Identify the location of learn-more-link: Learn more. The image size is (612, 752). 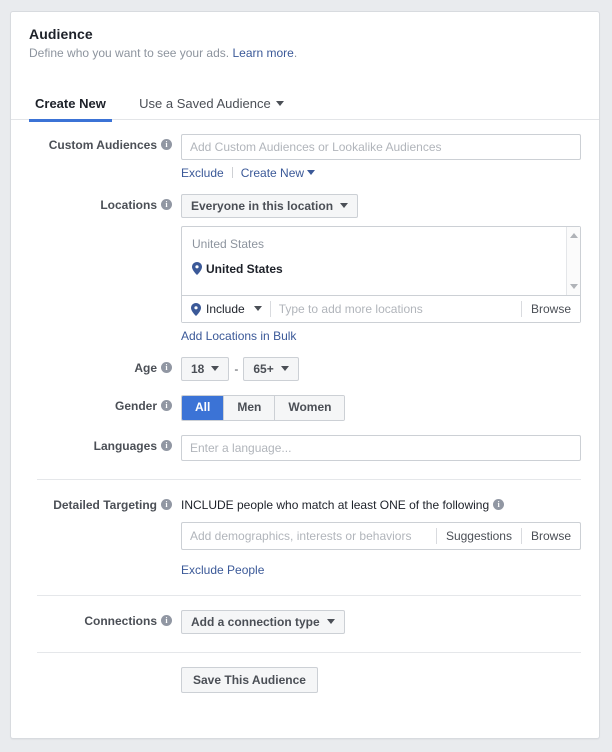
(262, 53).